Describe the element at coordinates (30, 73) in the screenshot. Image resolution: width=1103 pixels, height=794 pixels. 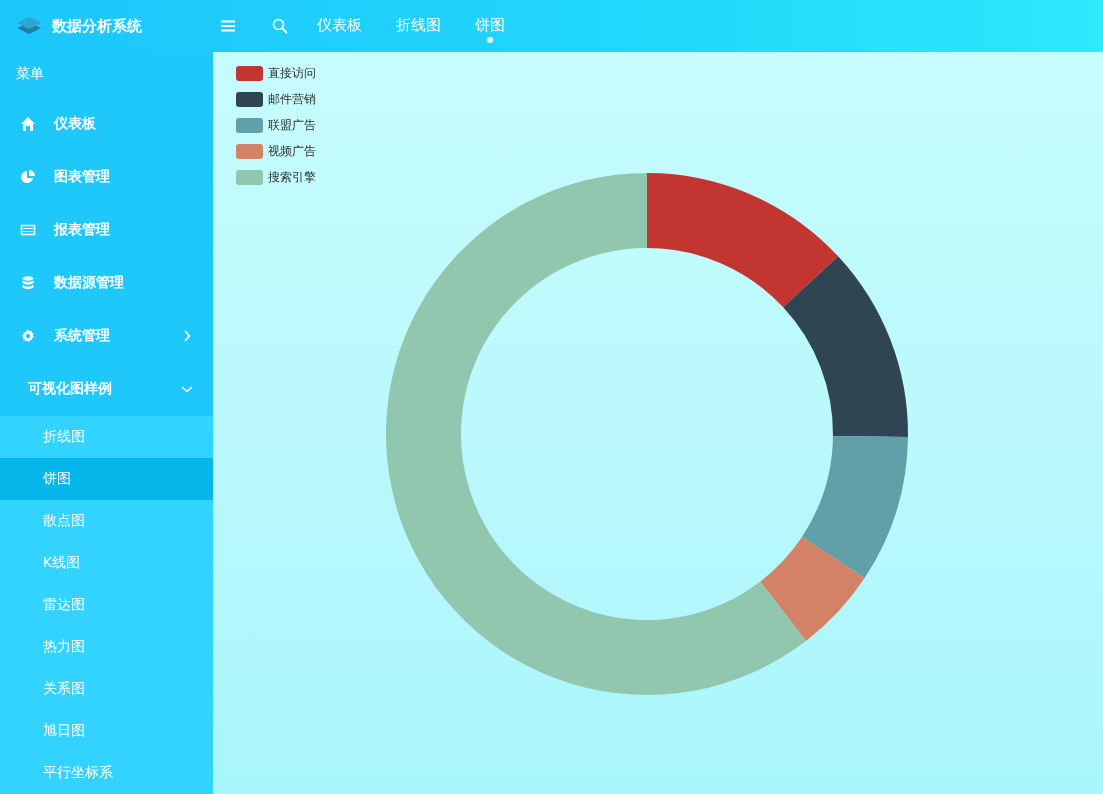
I see `menu-heading: 菜单` at that location.